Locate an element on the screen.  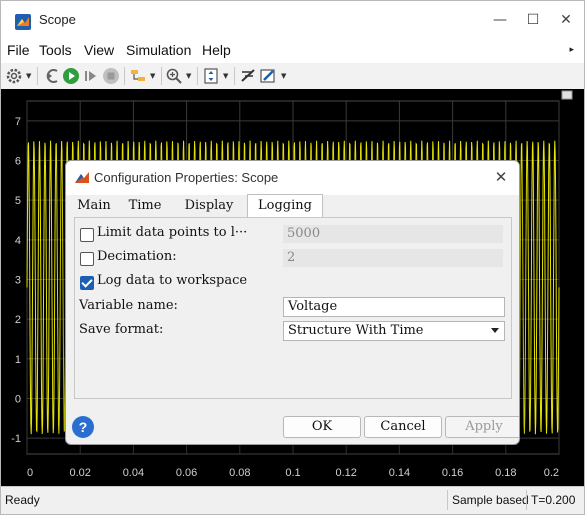
menu-file: File is located at coordinates (18, 50).